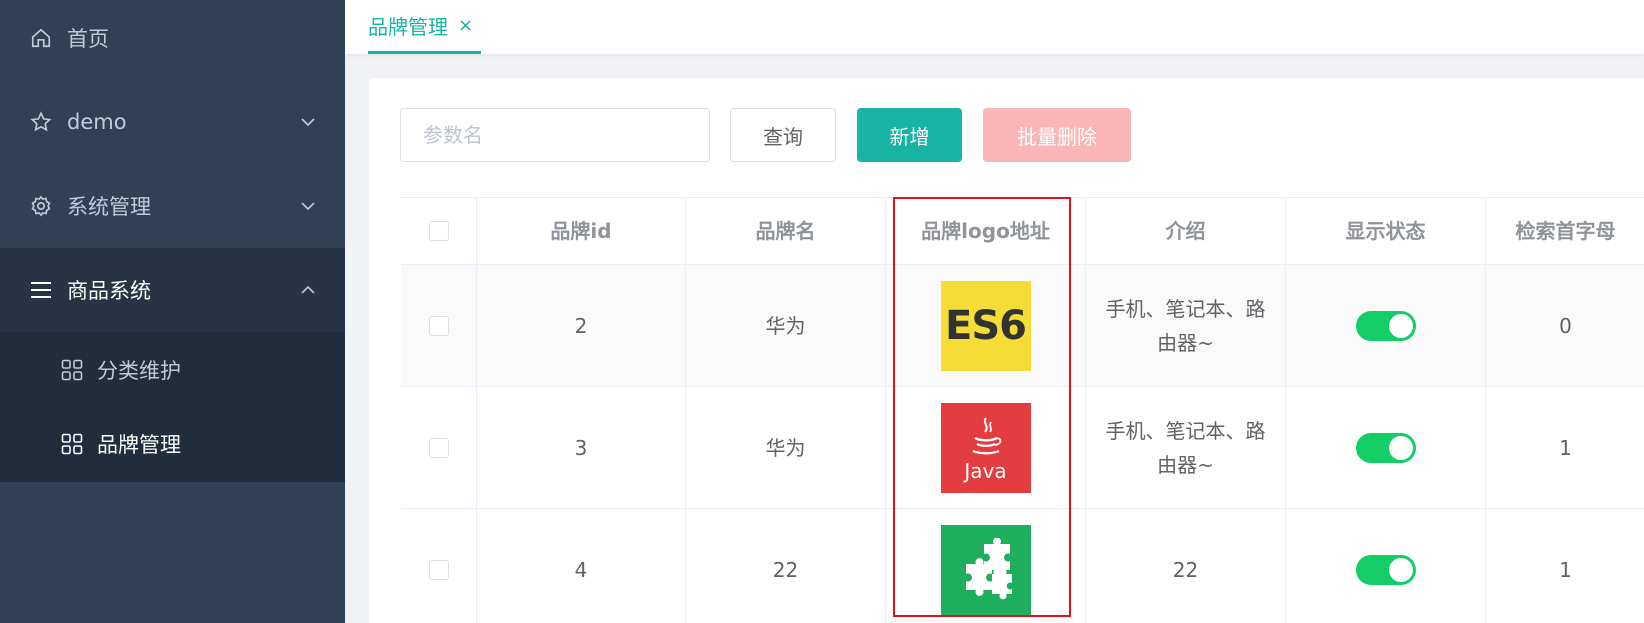 The image size is (1644, 623). What do you see at coordinates (581, 231) in the screenshot?
I see `header-cell: 品牌id` at bounding box center [581, 231].